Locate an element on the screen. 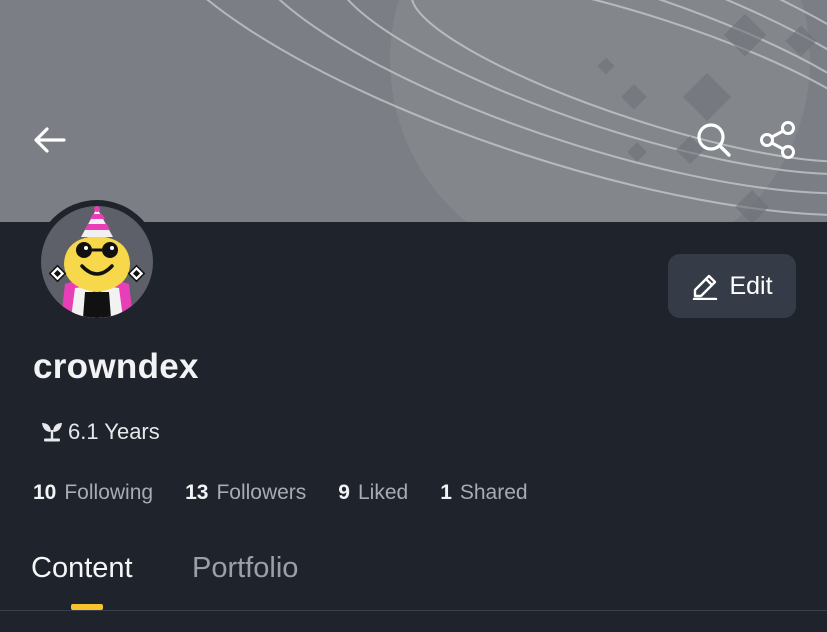  share-icon is located at coordinates (777, 140).